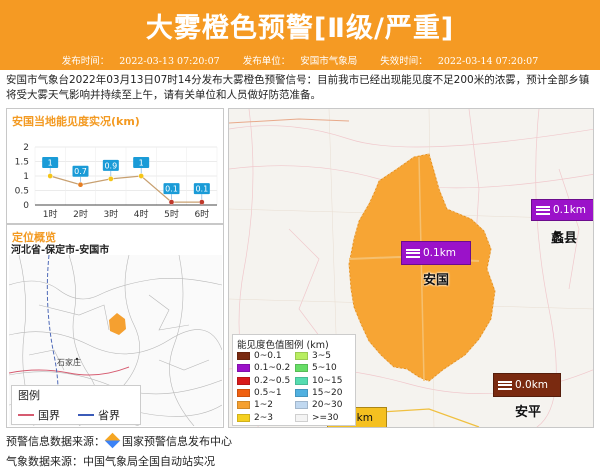 The height and width of the screenshot is (471, 600). What do you see at coordinates (22, 163) in the screenshot?
I see `y-tick-label: 1.5` at bounding box center [22, 163].